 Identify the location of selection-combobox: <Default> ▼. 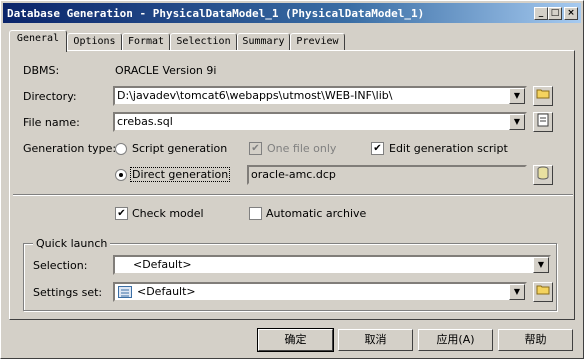
(332, 265).